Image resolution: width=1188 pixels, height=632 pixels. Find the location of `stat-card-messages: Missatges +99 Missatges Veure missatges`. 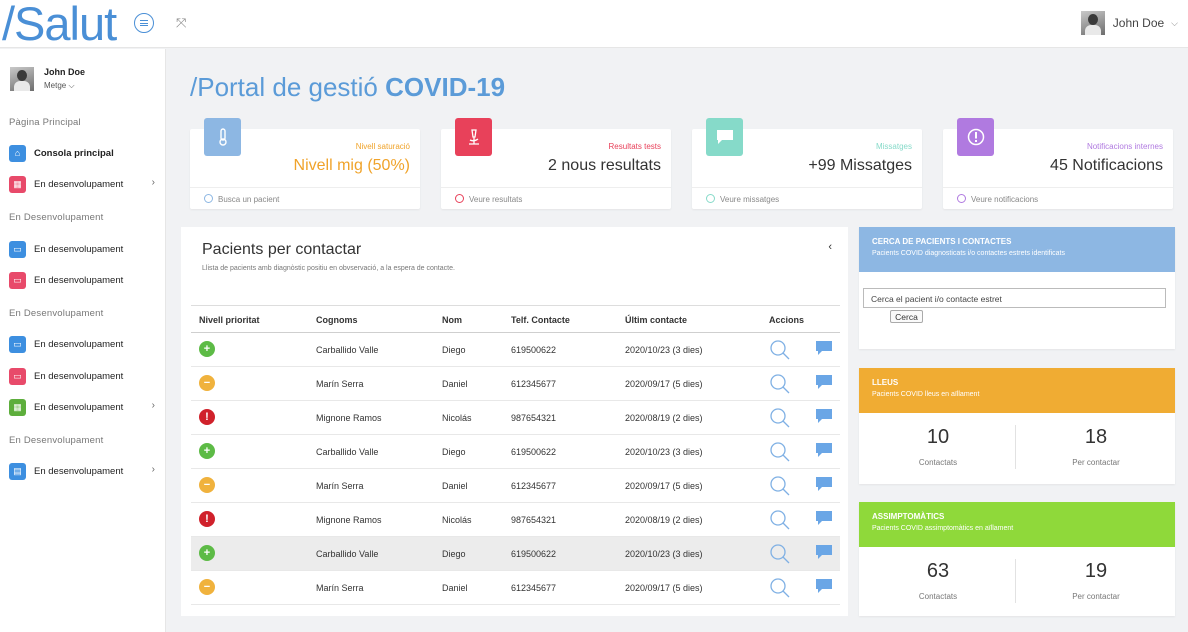

stat-card-messages: Missatges +99 Missatges Veure missatges is located at coordinates (807, 163).